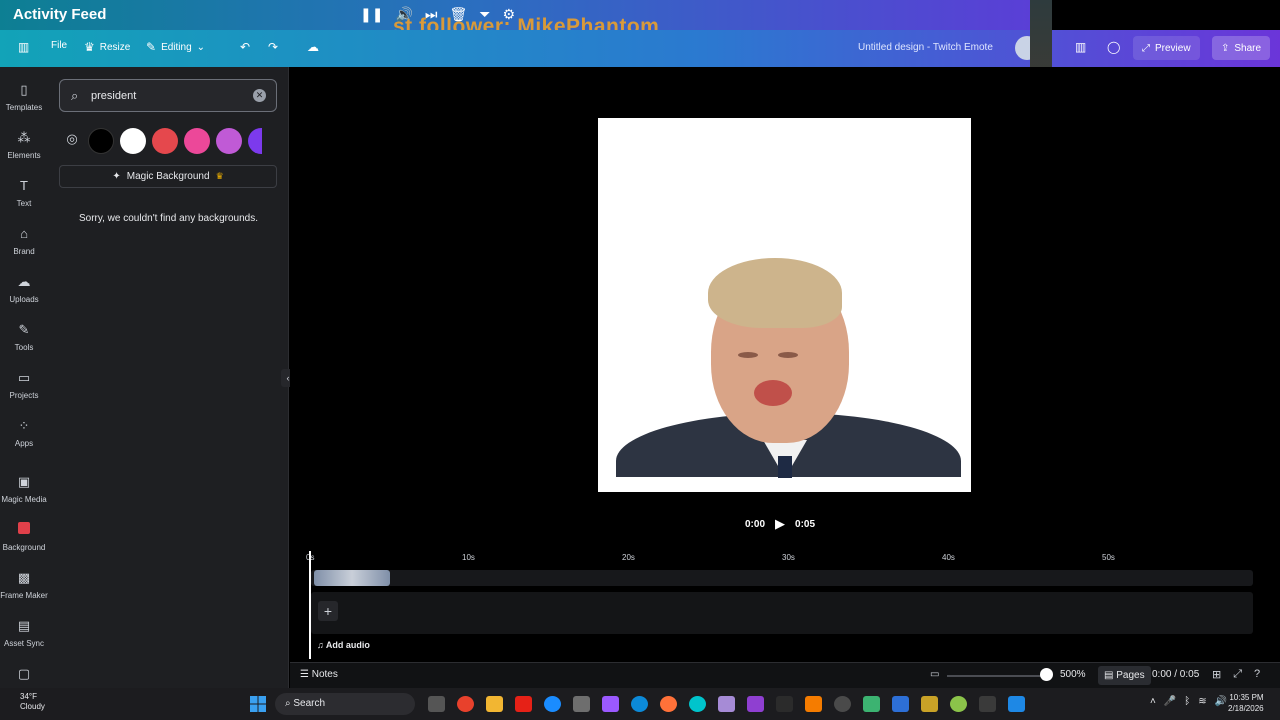 The width and height of the screenshot is (1280, 720). What do you see at coordinates (24, 289) in the screenshot?
I see `sidebar-item-uploads: ☁ Uploads` at bounding box center [24, 289].